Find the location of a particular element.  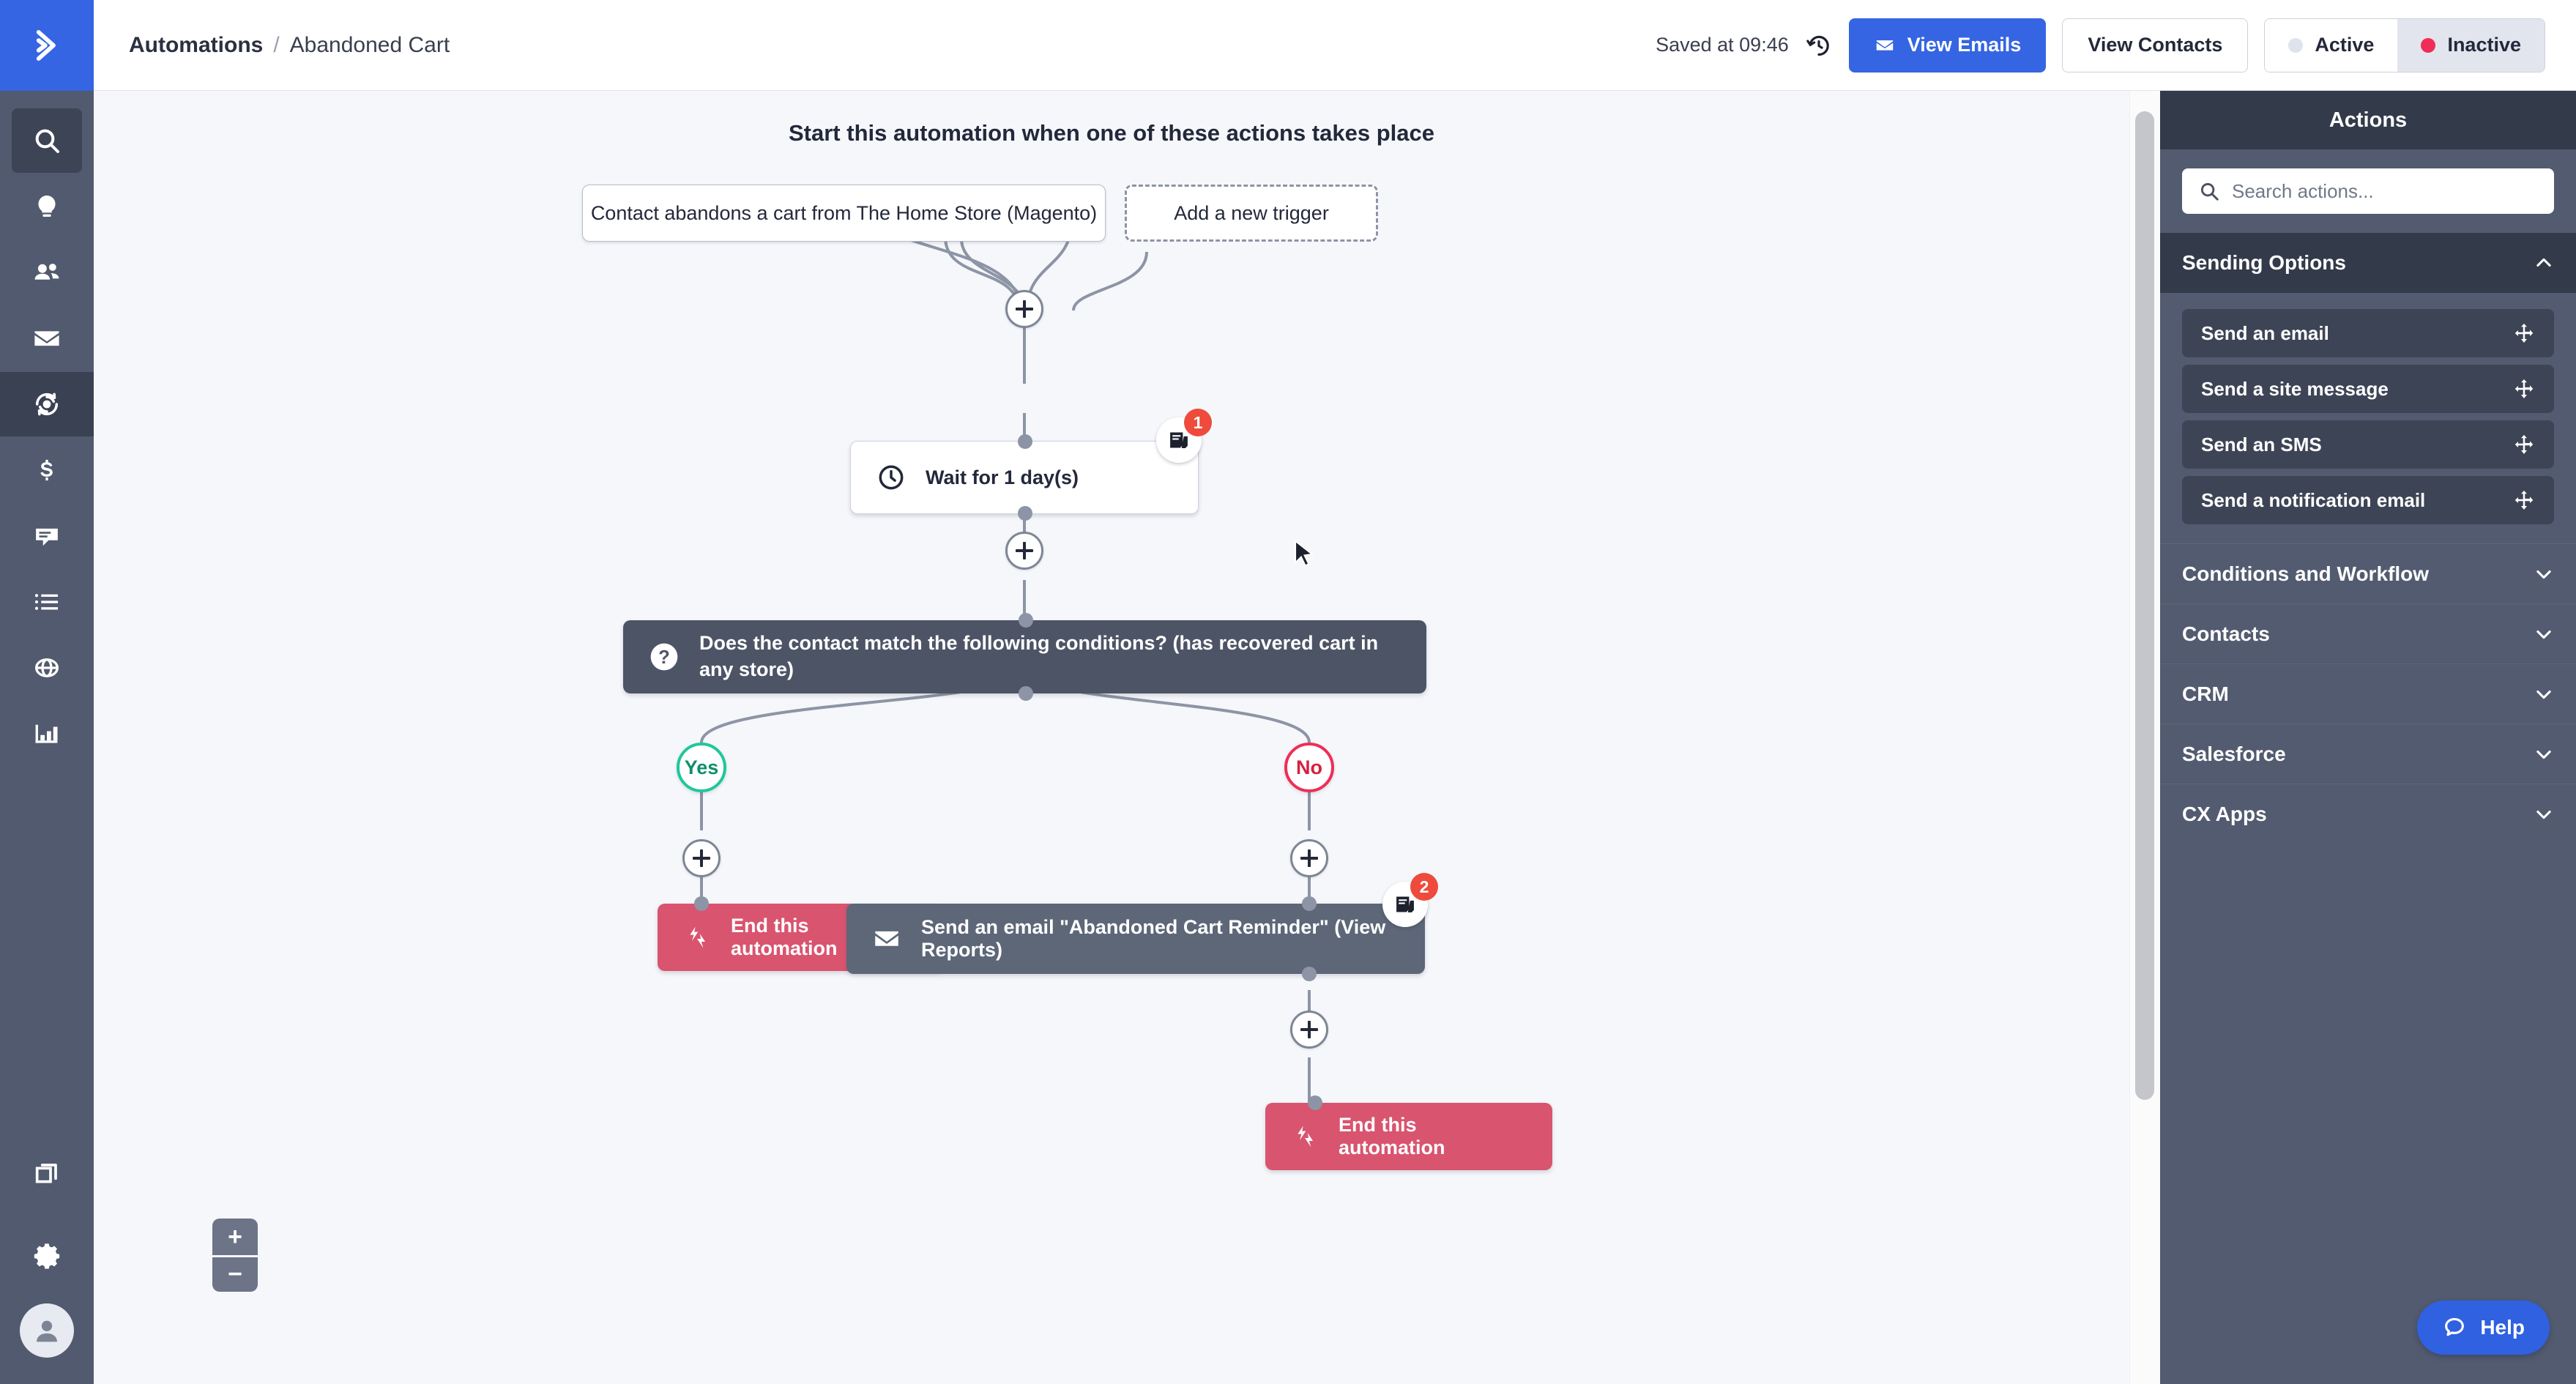

state-inactive-label: Inactive is located at coordinates (2484, 45).